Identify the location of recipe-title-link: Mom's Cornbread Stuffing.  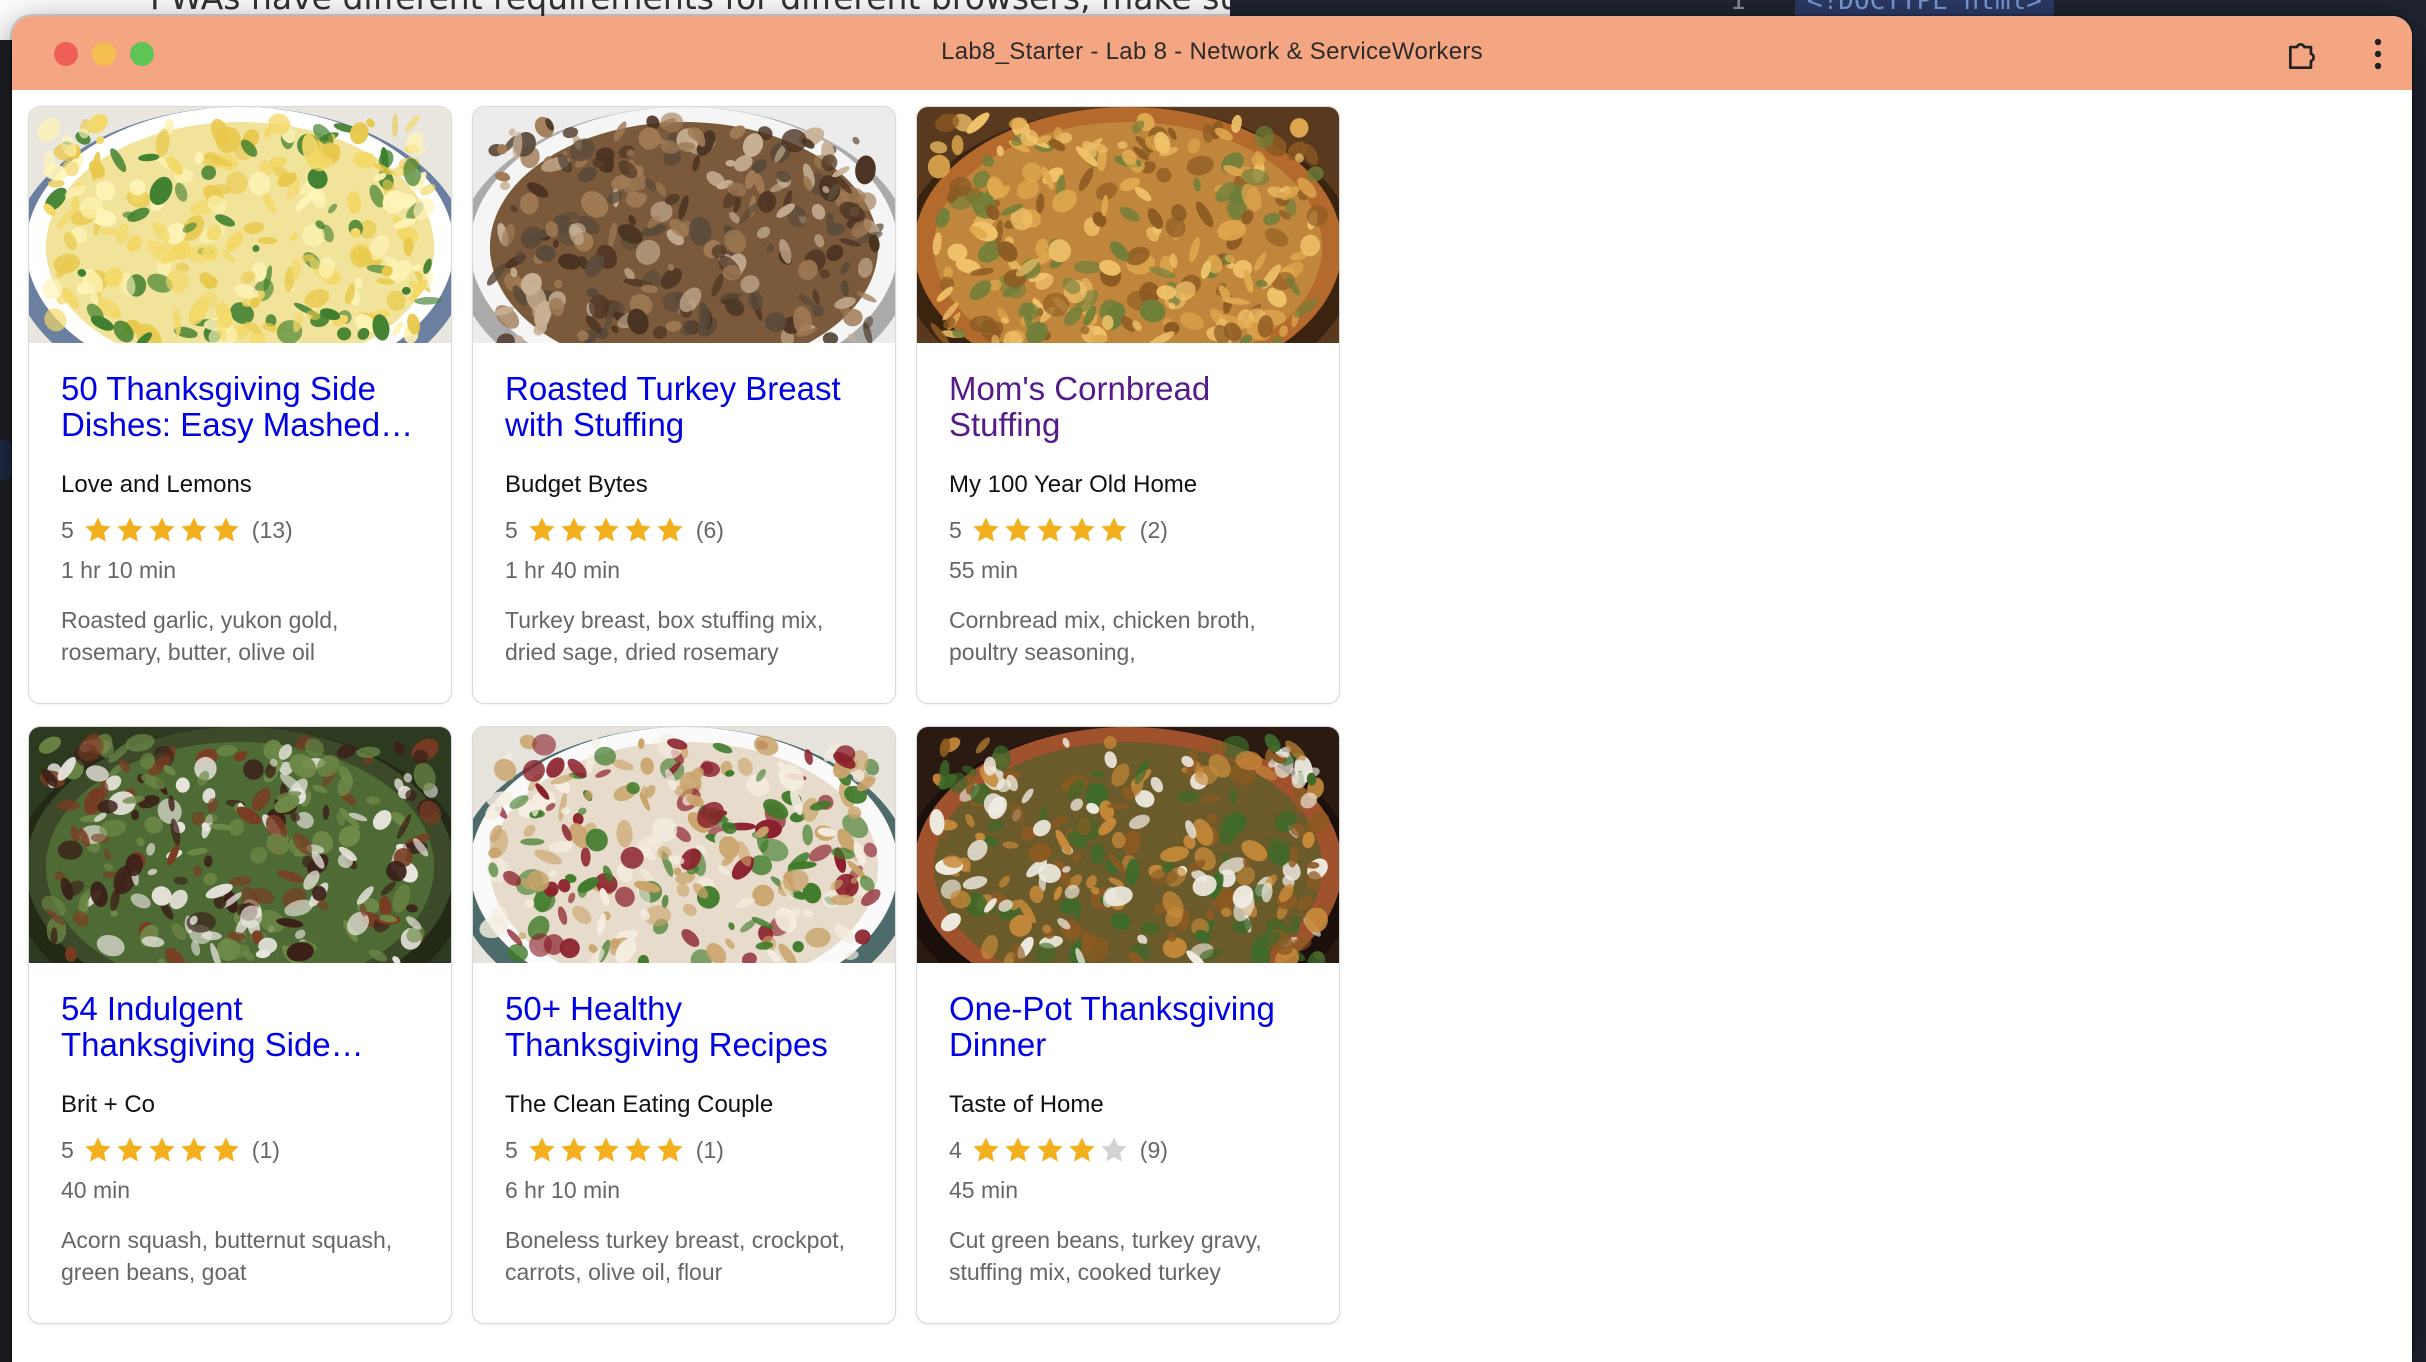
(1128, 407).